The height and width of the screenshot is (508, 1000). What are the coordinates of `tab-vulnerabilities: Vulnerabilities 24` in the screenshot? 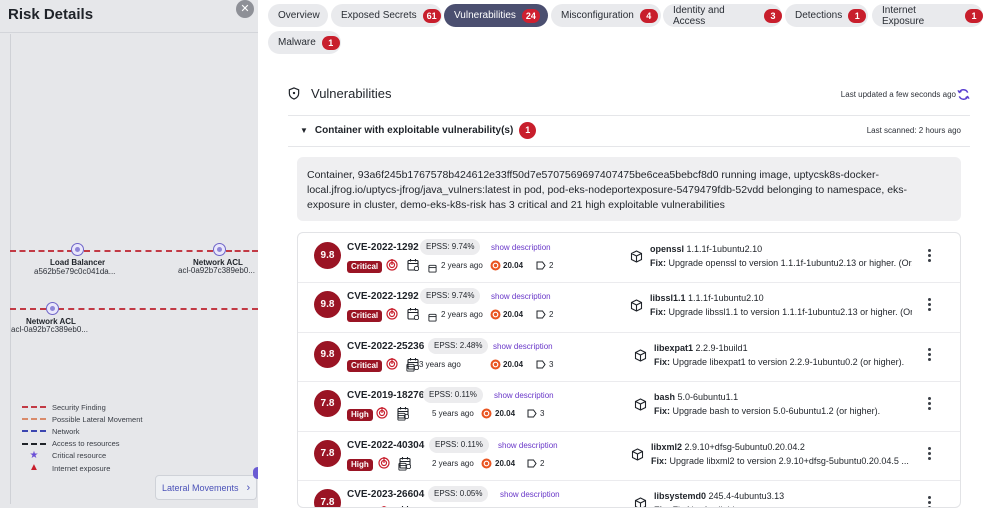 It's located at (496, 15).